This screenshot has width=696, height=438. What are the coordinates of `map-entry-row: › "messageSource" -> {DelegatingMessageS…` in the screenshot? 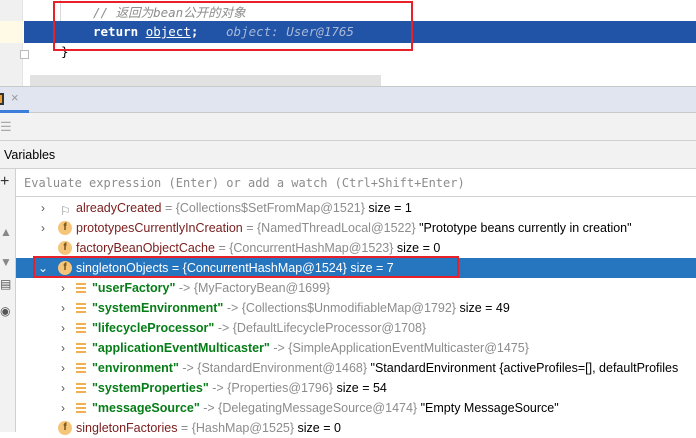 It's located at (356, 408).